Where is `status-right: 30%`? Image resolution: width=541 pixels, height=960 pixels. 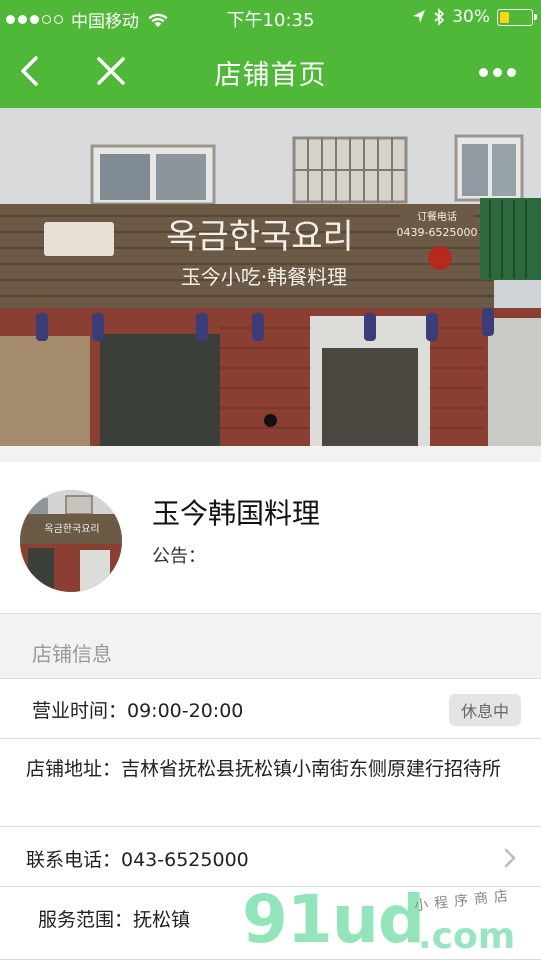
status-right: 30% is located at coordinates (474, 17).